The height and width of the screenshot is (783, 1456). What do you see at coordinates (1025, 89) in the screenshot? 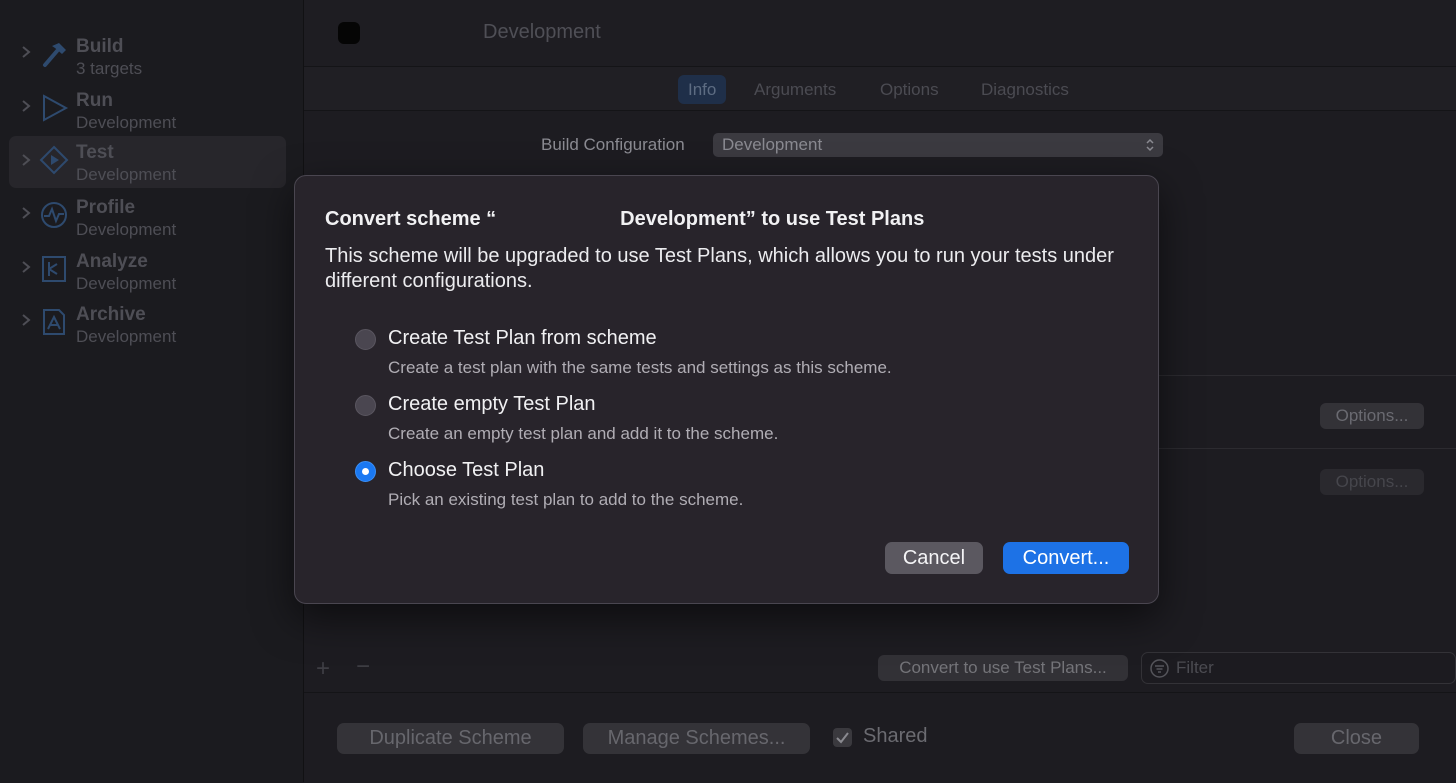
I see `tab-diagnostics: Diagnostics` at bounding box center [1025, 89].